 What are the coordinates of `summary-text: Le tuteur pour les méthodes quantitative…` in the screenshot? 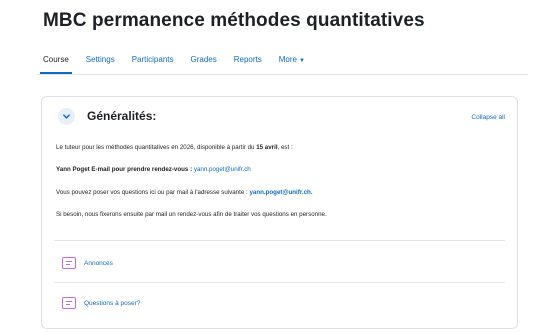 It's located at (156, 147).